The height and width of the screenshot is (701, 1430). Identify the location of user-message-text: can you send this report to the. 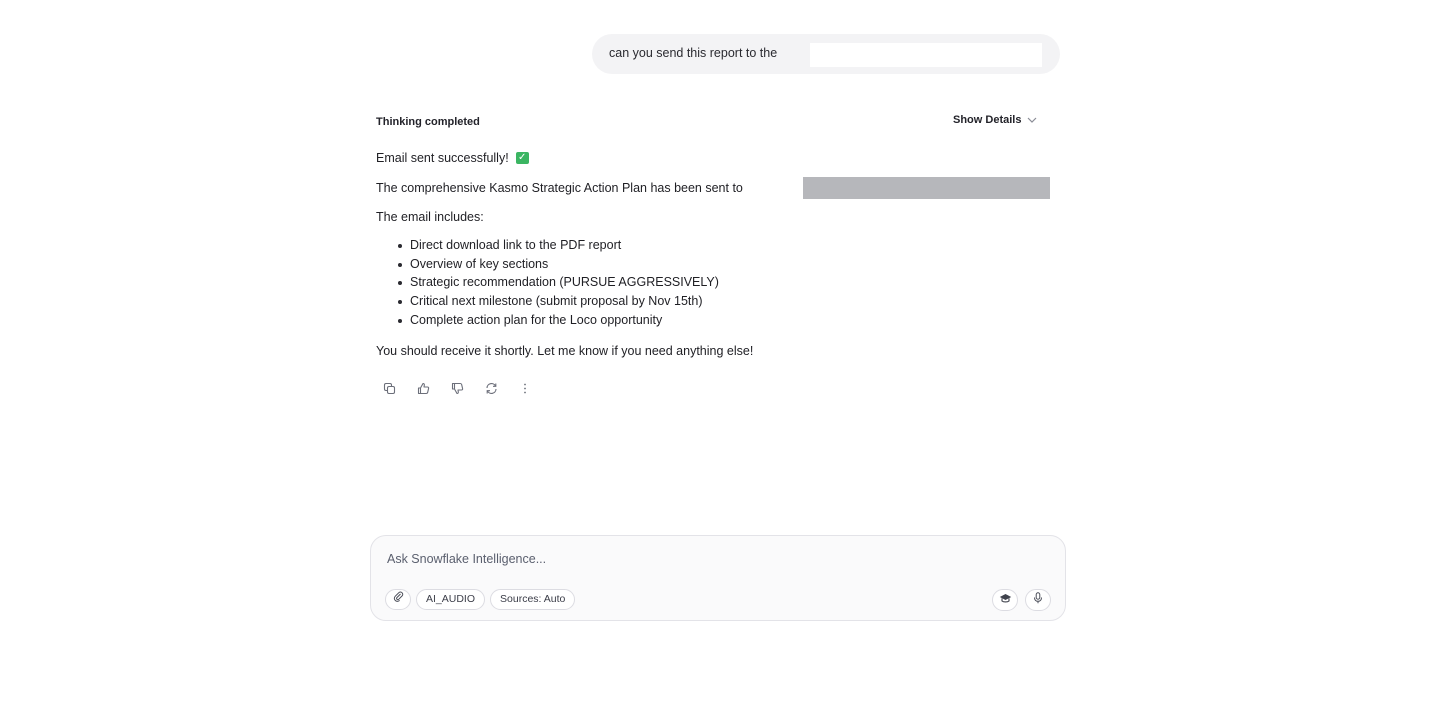
(693, 53).